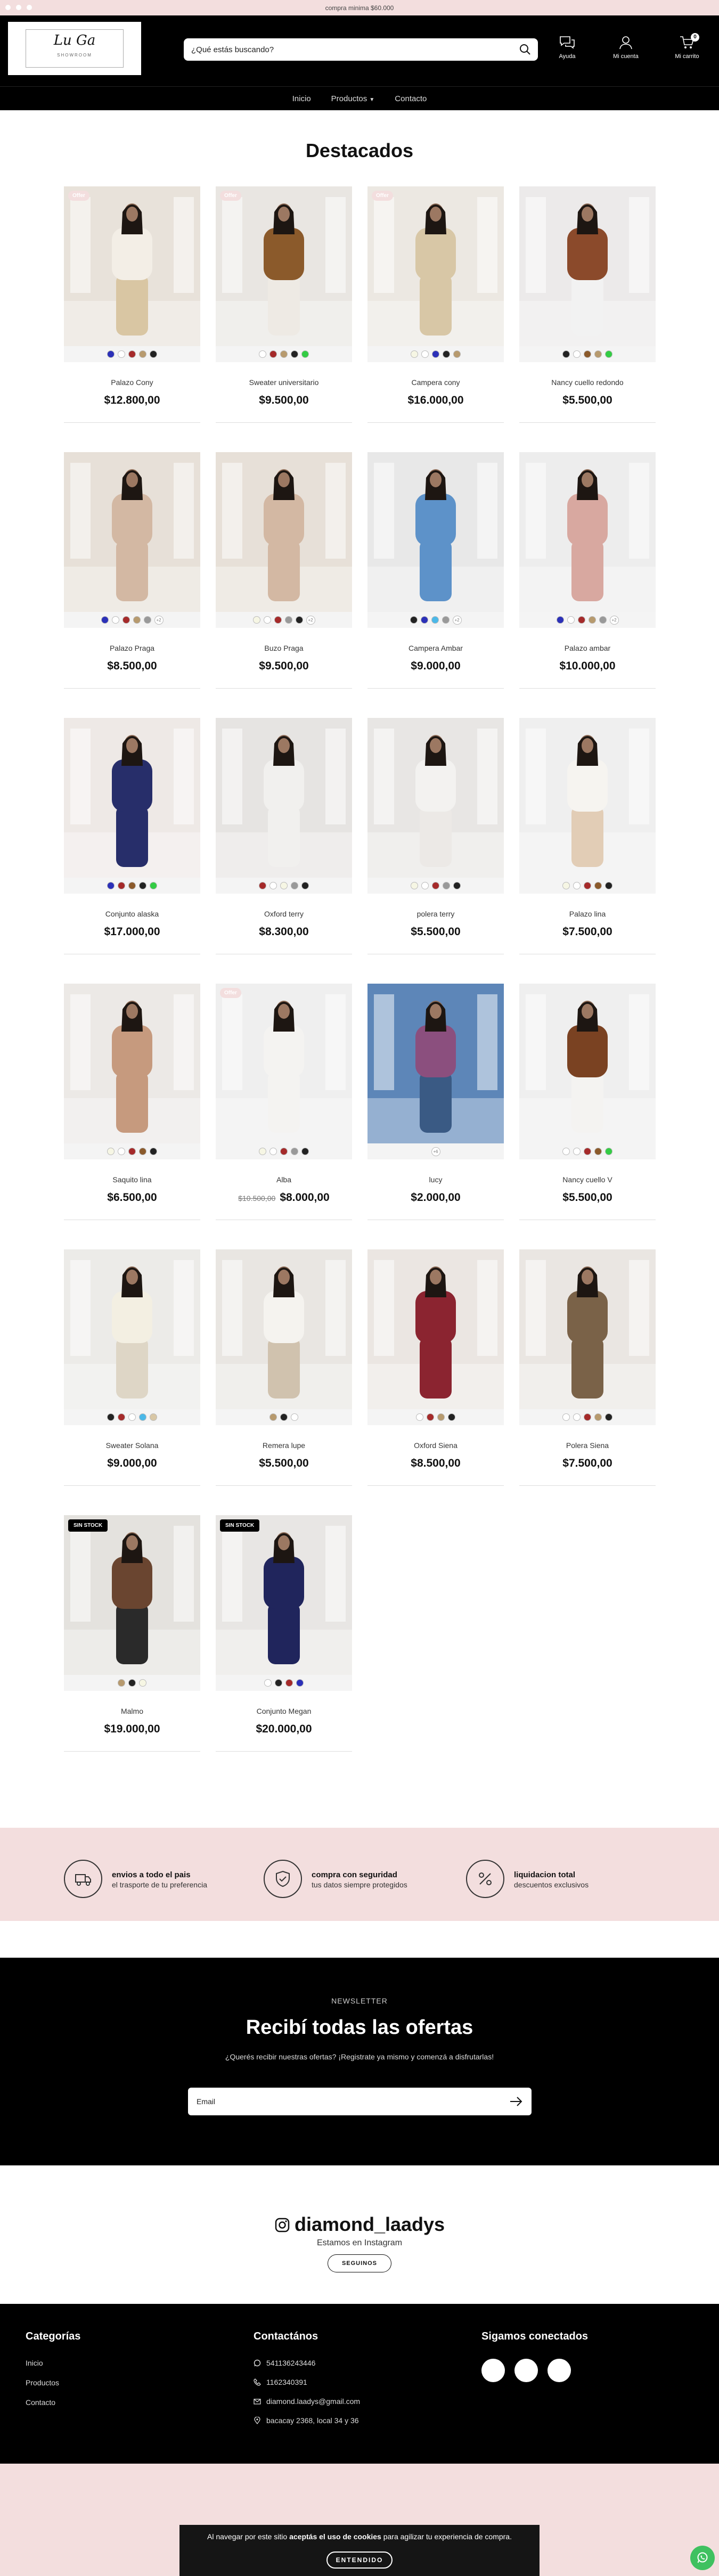 The height and width of the screenshot is (2576, 719). I want to click on product-card: +2 Campera Ambar $9.000,00, so click(435, 570).